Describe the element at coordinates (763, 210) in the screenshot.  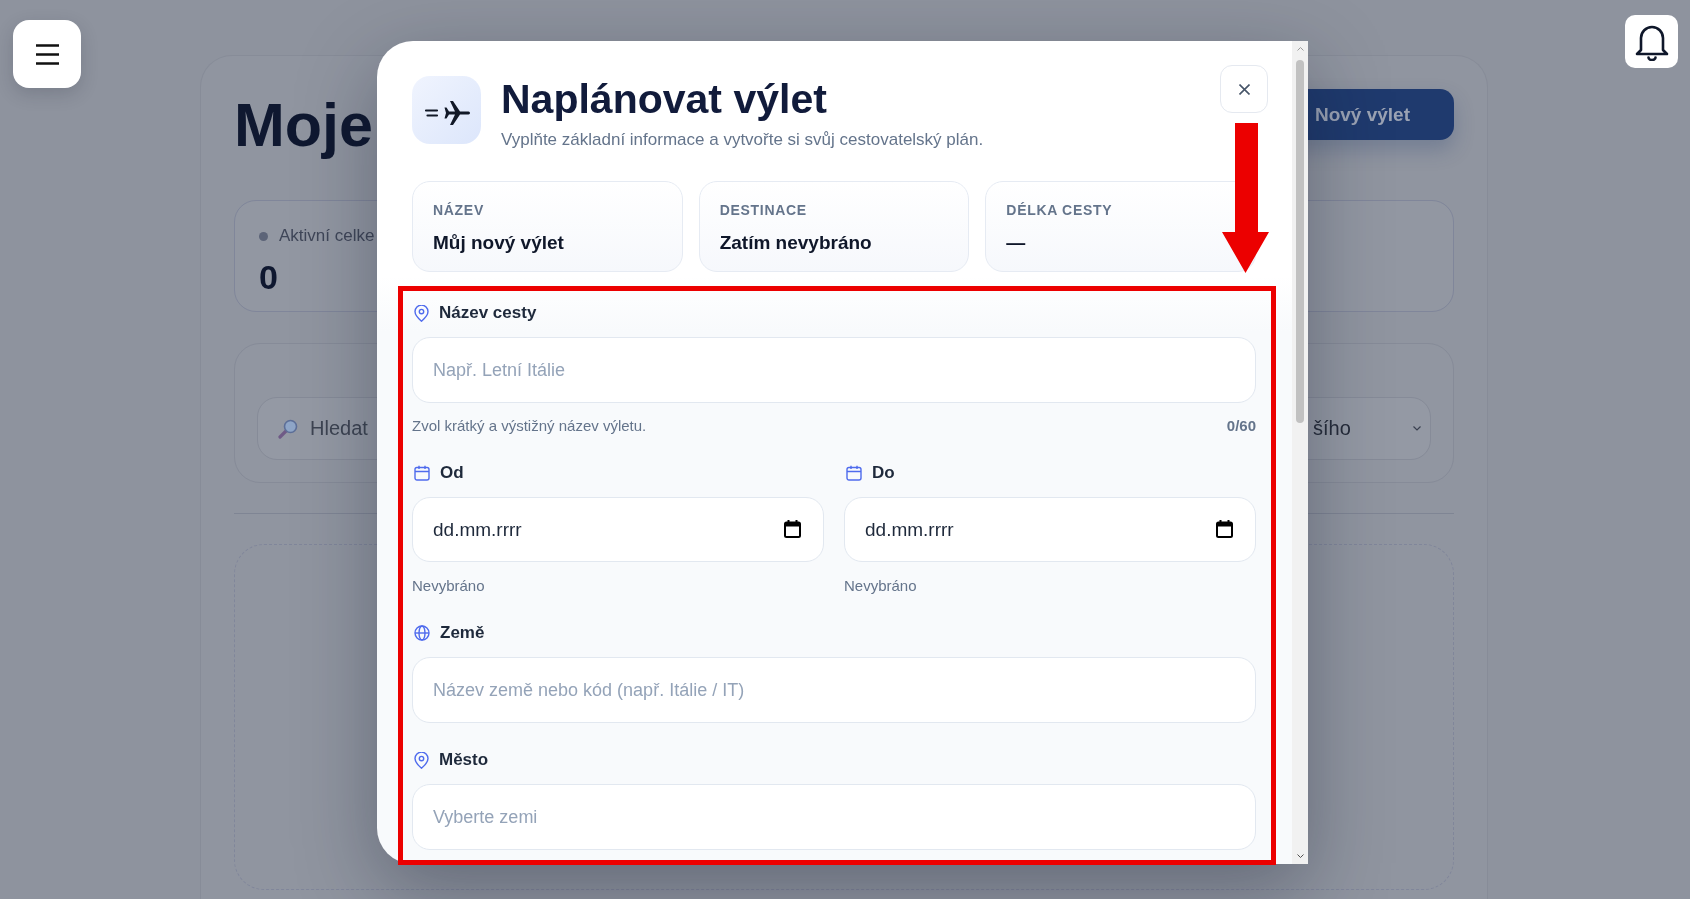
I see `summary-label: DESTINACE` at that location.